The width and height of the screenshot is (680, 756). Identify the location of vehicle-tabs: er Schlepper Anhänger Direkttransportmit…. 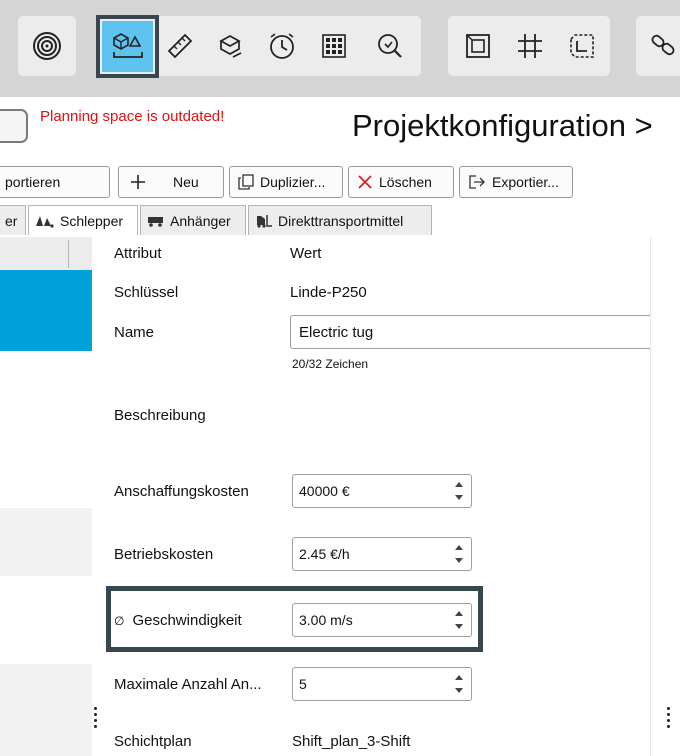
(340, 220).